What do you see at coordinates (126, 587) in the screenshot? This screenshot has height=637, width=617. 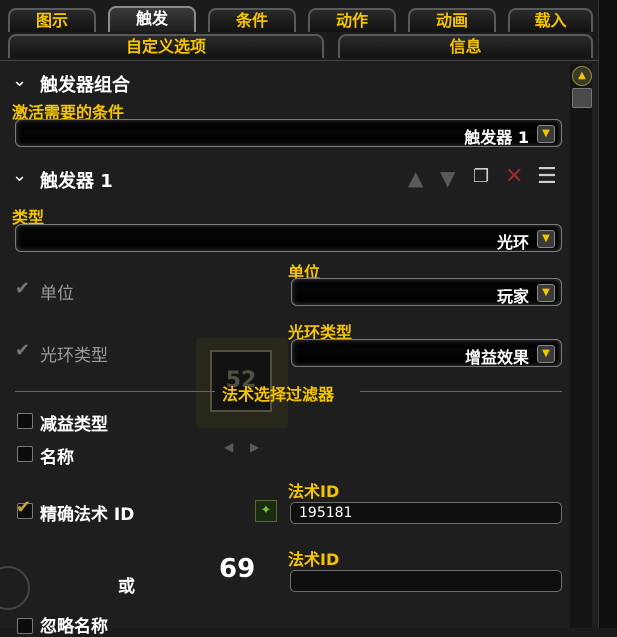 I see `or-label: 或` at bounding box center [126, 587].